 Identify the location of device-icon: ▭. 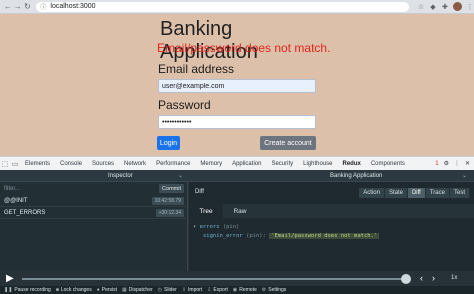
(15, 164).